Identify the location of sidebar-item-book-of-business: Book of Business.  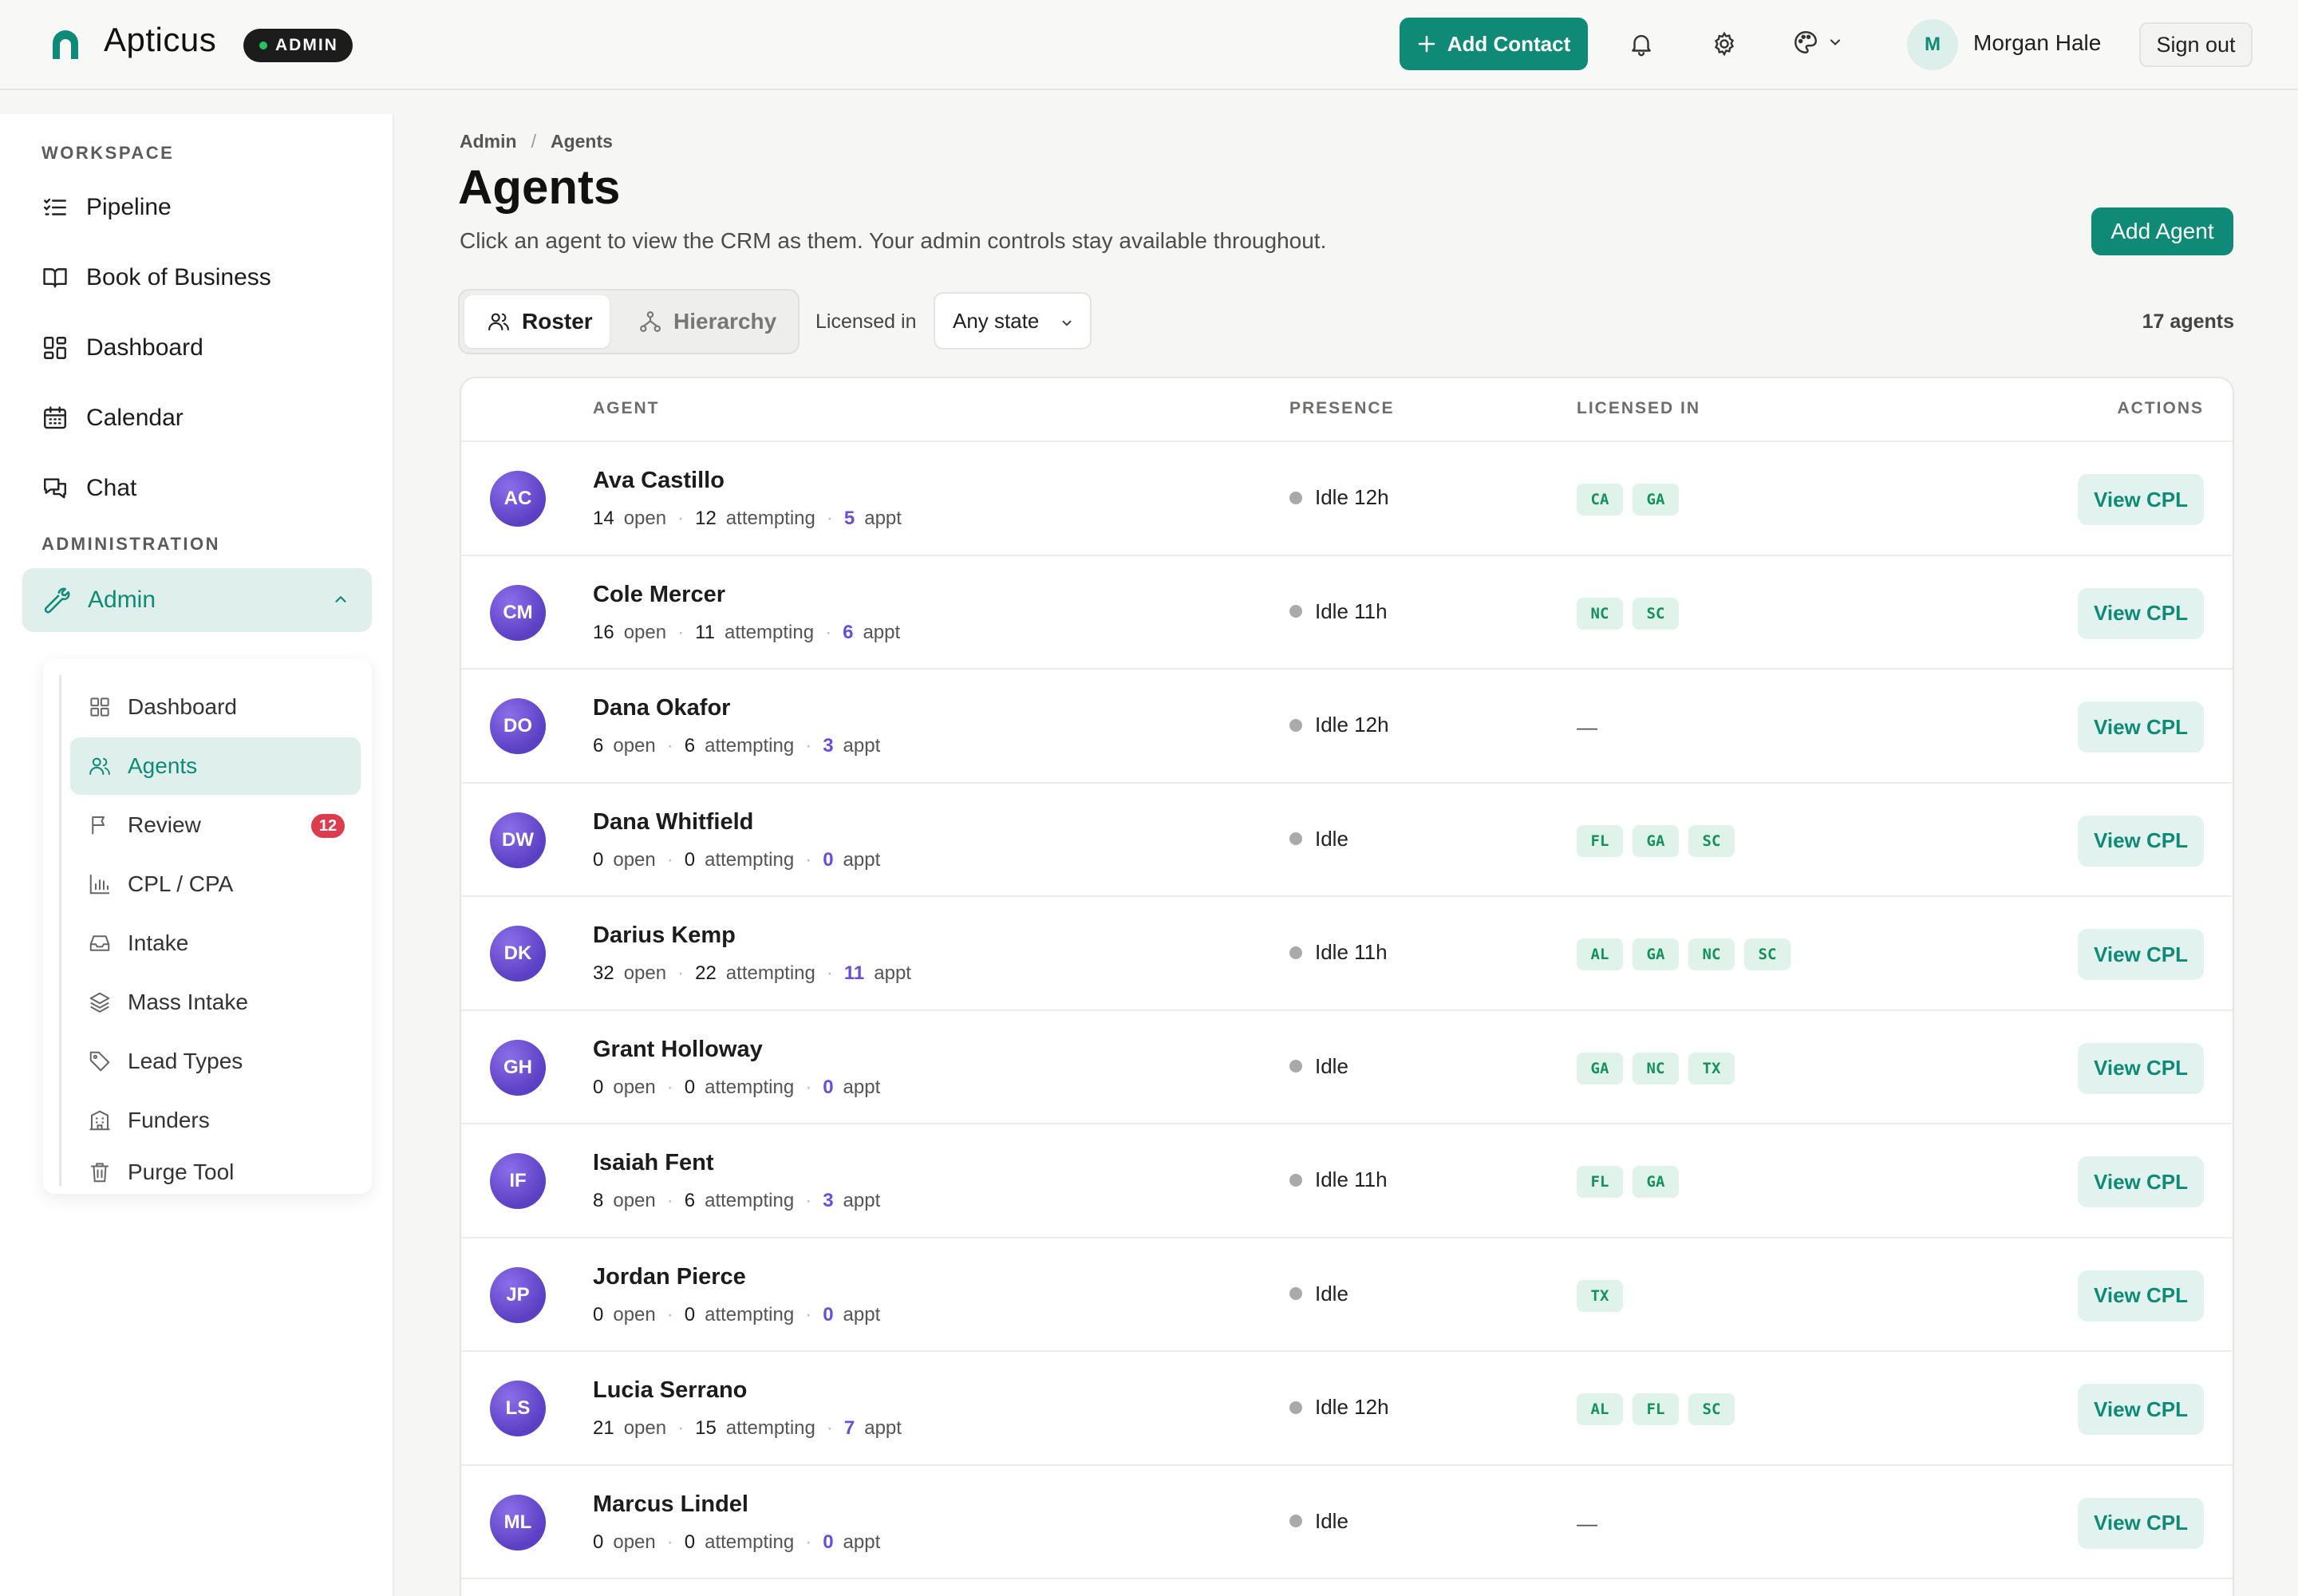
(156, 277).